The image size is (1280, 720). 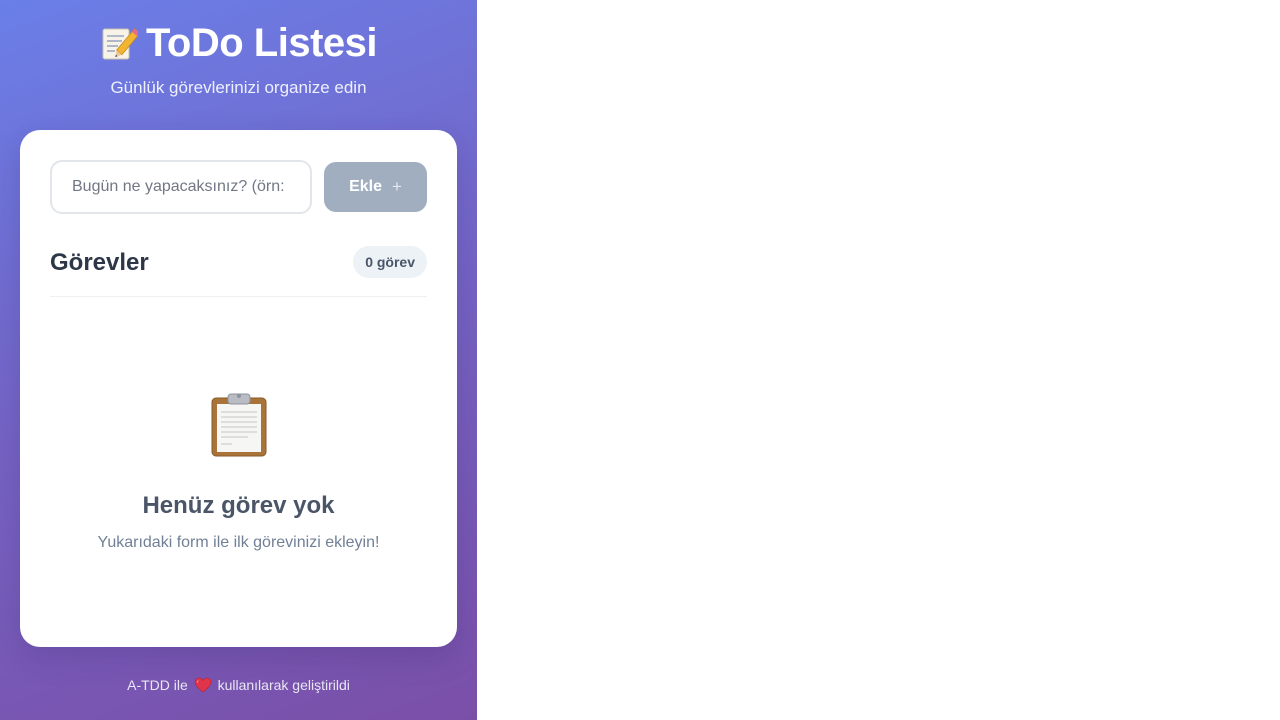 What do you see at coordinates (202, 685) in the screenshot?
I see `heart-icon` at bounding box center [202, 685].